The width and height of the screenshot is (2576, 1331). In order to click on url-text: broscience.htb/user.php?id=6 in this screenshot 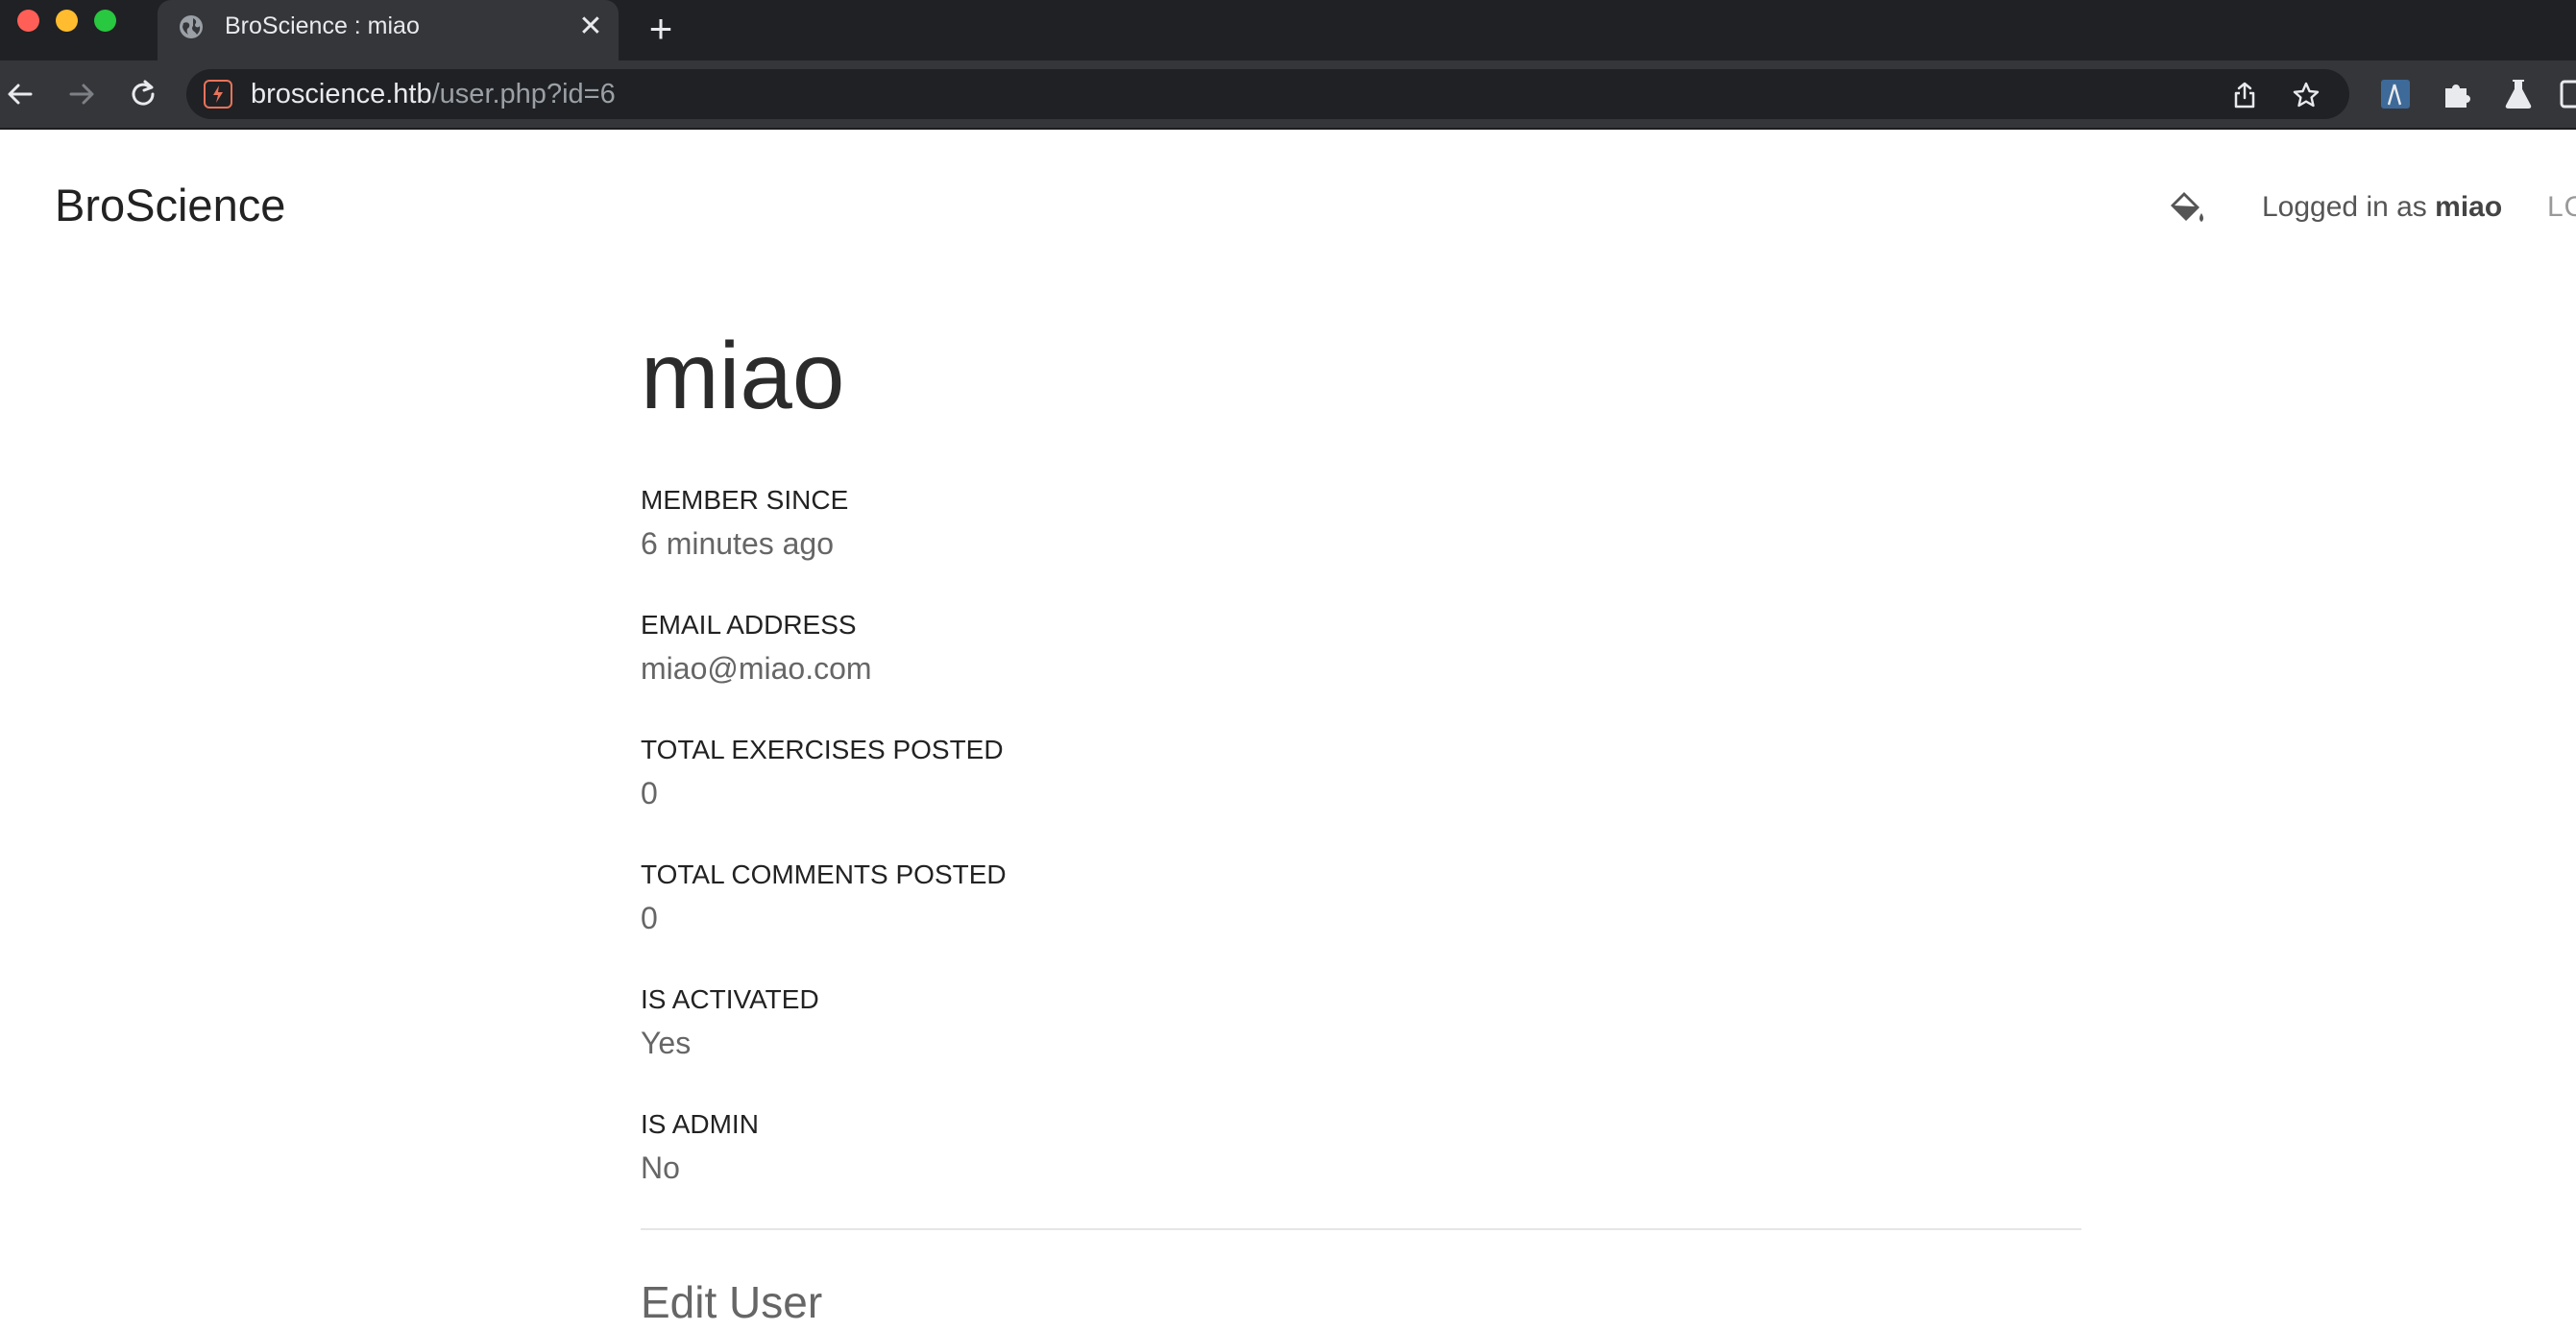, I will do `click(434, 94)`.